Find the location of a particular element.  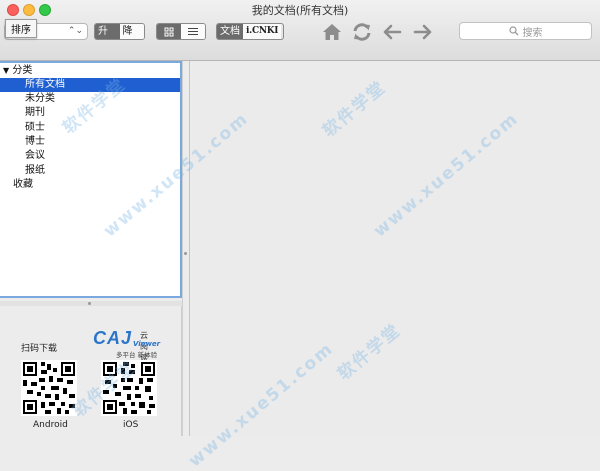

category-group: ▼ 分类 is located at coordinates (17, 71).